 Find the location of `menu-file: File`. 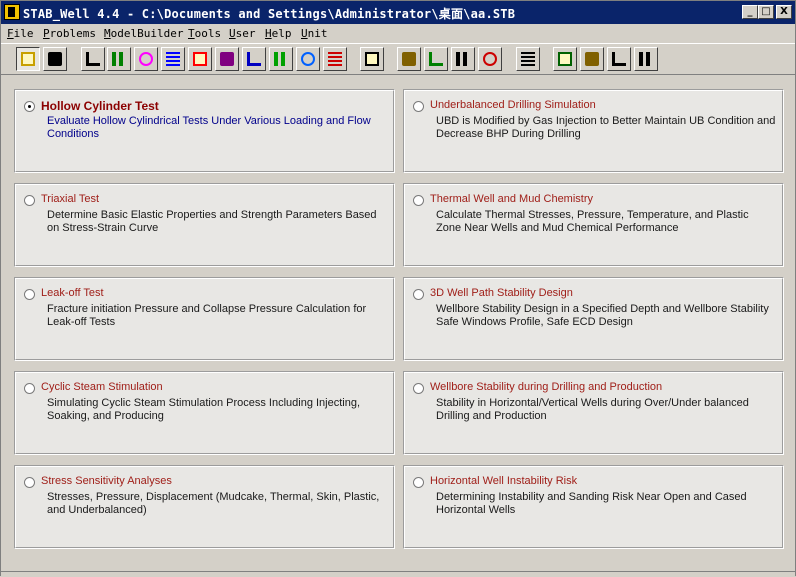

menu-file: File is located at coordinates (20, 33).